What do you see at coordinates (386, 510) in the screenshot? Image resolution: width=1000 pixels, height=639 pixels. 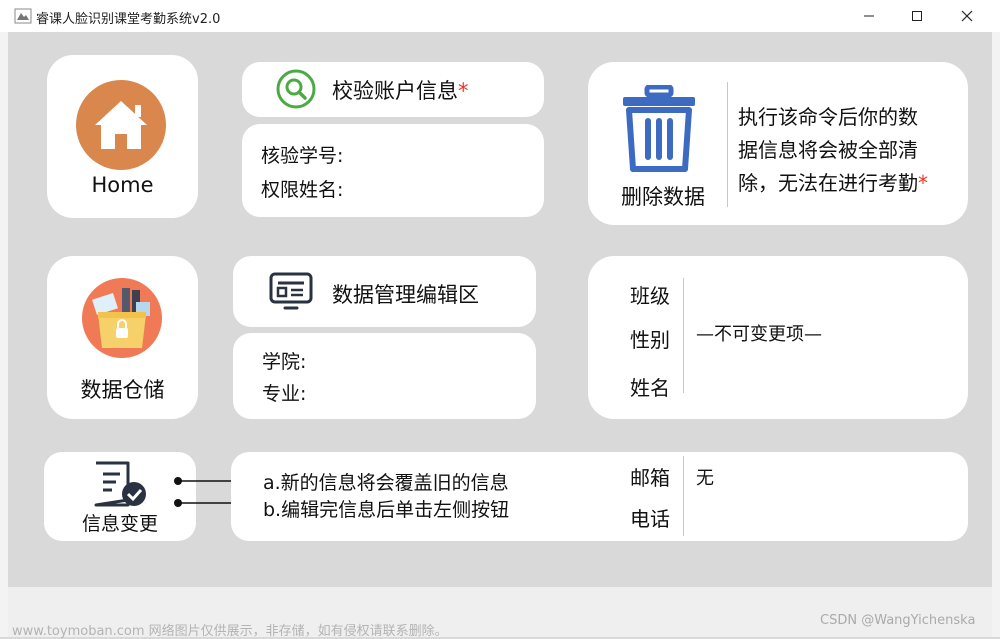 I see `note-b: b.编辑完信息后单击左侧按钮` at bounding box center [386, 510].